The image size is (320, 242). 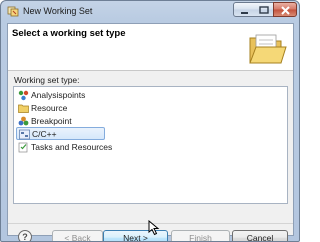 I want to click on close-icon, so click(x=285, y=10).